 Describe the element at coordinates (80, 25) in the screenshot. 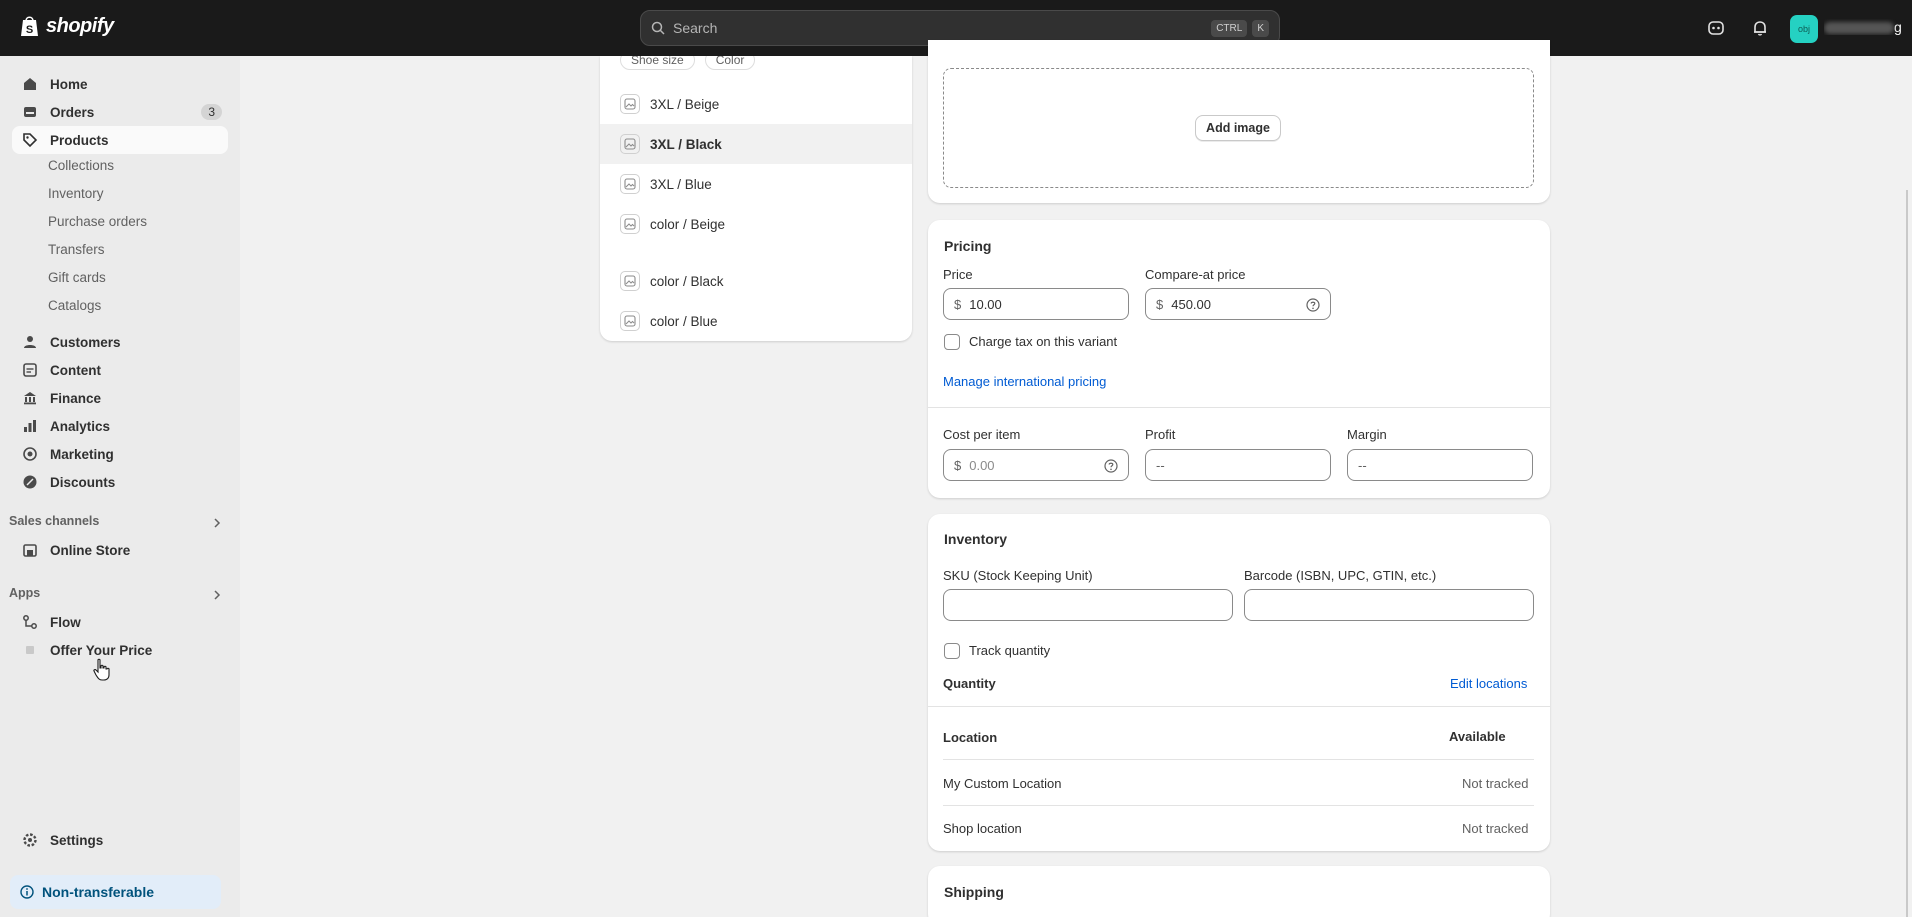

I see `logo-text: shopify` at that location.